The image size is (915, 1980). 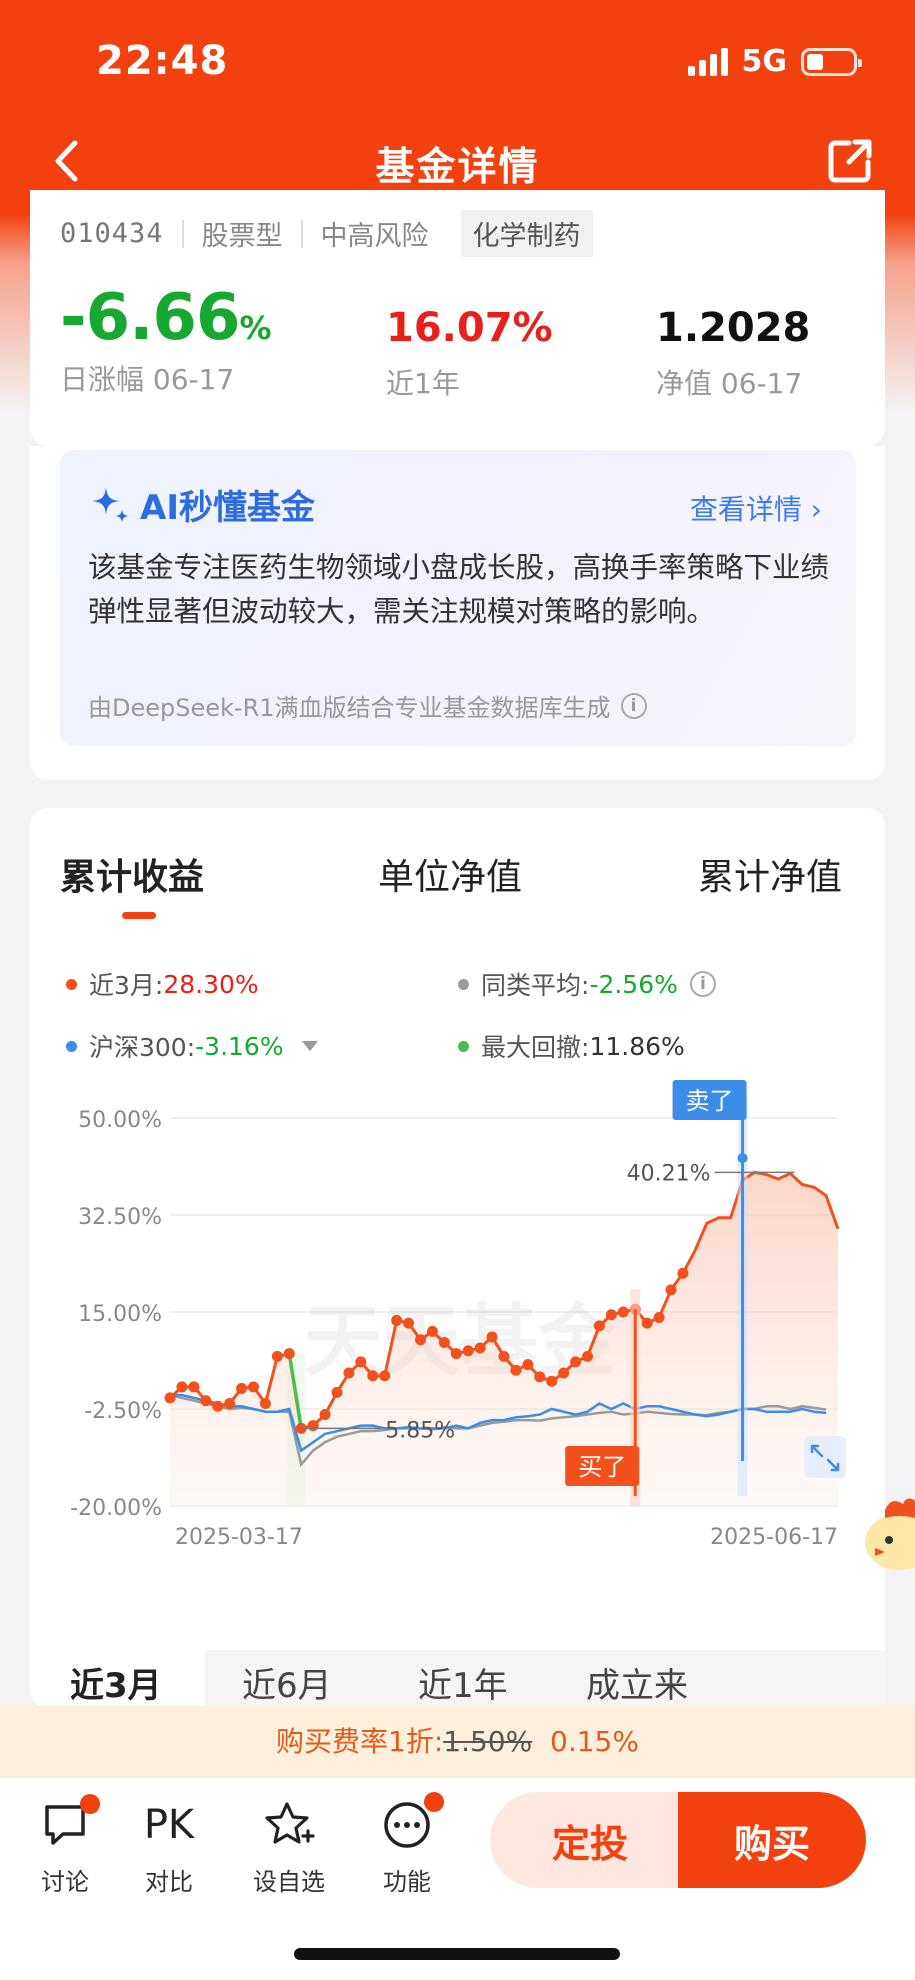 What do you see at coordinates (637, 1046) in the screenshot?
I see `legend-drawdown-value: 11.86%` at bounding box center [637, 1046].